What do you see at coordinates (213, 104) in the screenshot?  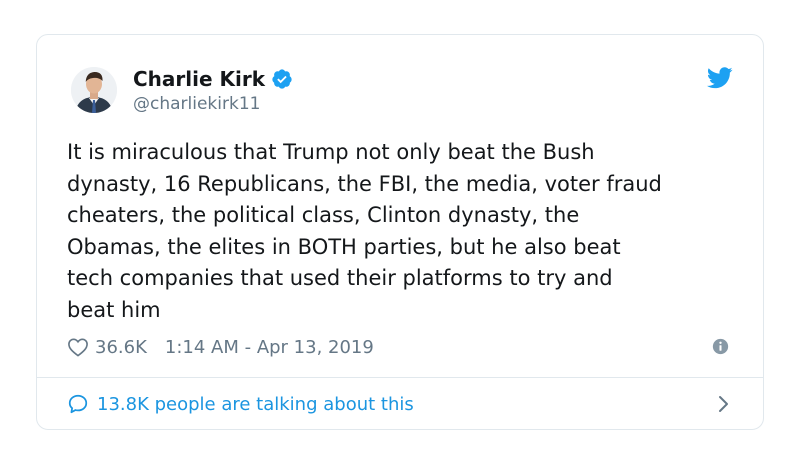 I see `user-handle: @charliekirk11` at bounding box center [213, 104].